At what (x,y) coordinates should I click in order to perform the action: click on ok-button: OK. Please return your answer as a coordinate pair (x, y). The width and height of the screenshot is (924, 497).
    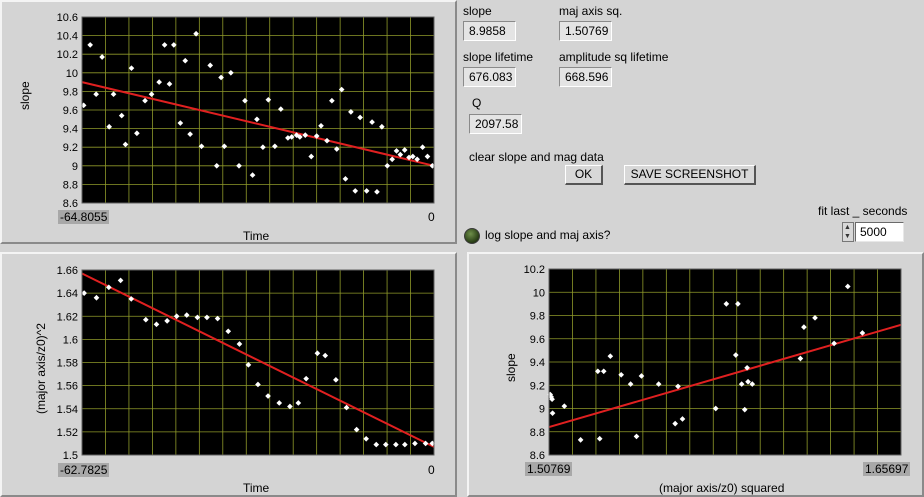
    Looking at the image, I should click on (584, 175).